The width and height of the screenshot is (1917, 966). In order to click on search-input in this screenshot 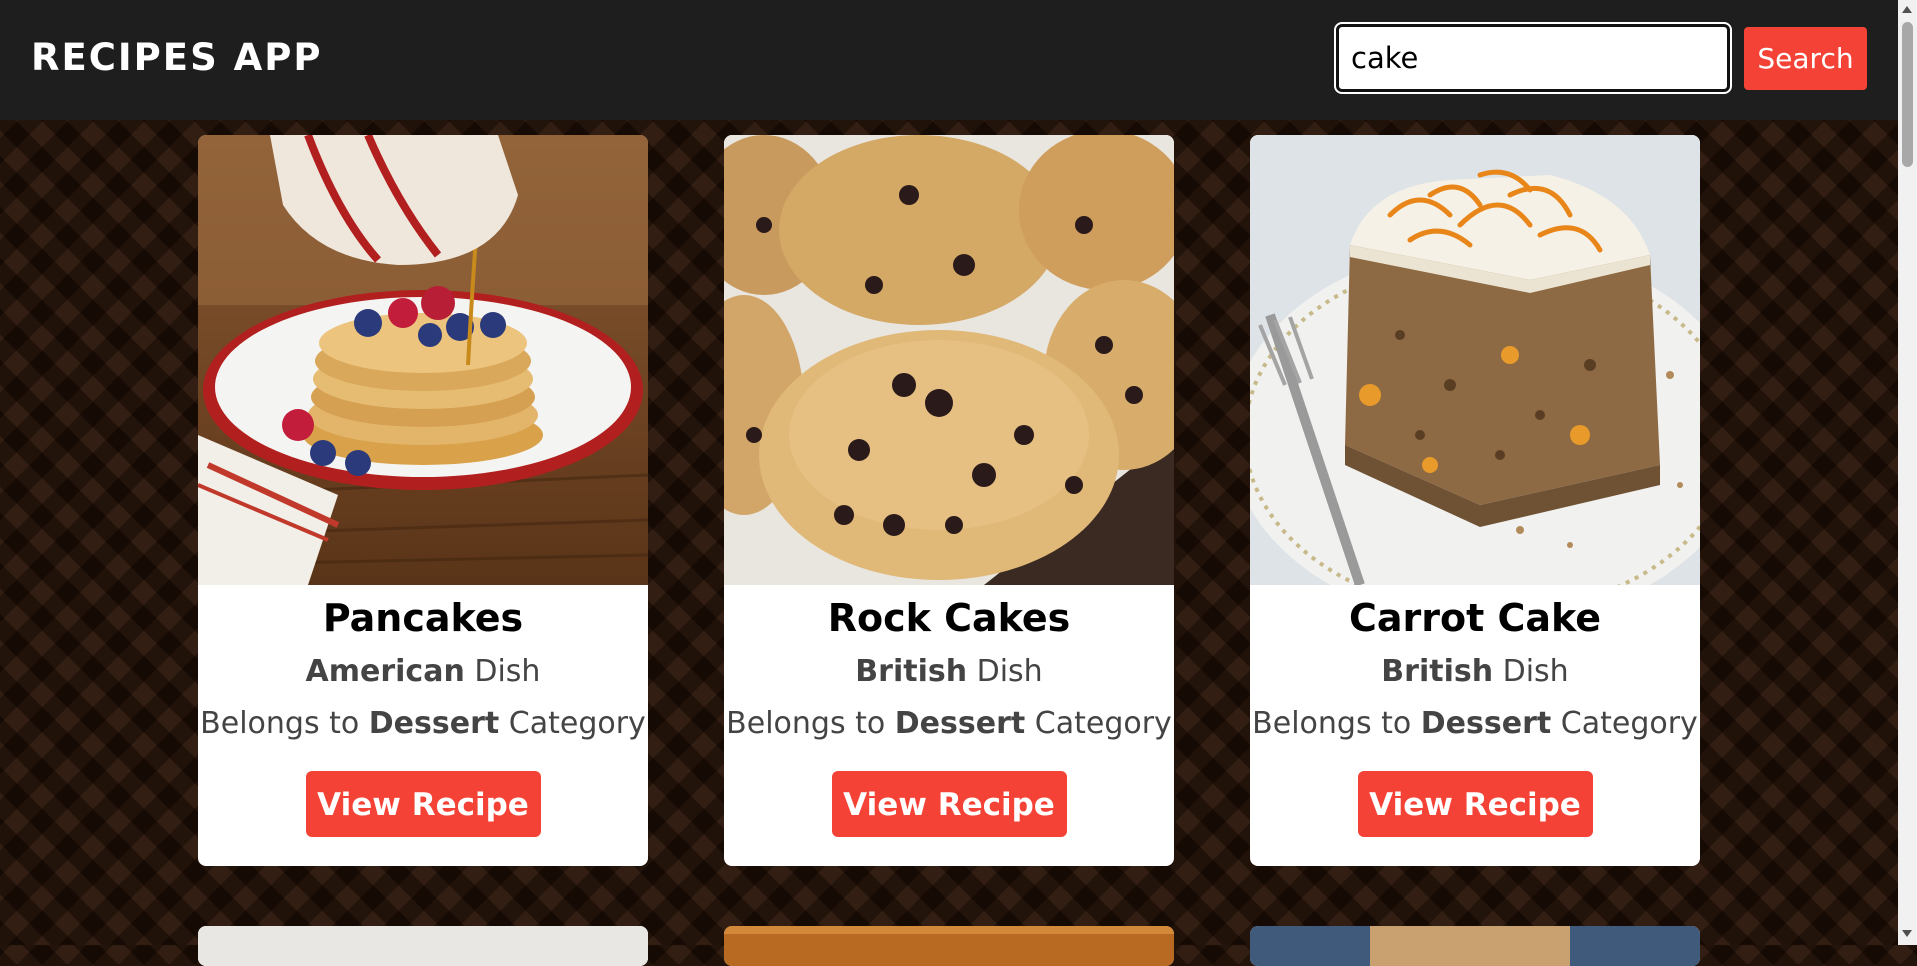, I will do `click(1533, 58)`.